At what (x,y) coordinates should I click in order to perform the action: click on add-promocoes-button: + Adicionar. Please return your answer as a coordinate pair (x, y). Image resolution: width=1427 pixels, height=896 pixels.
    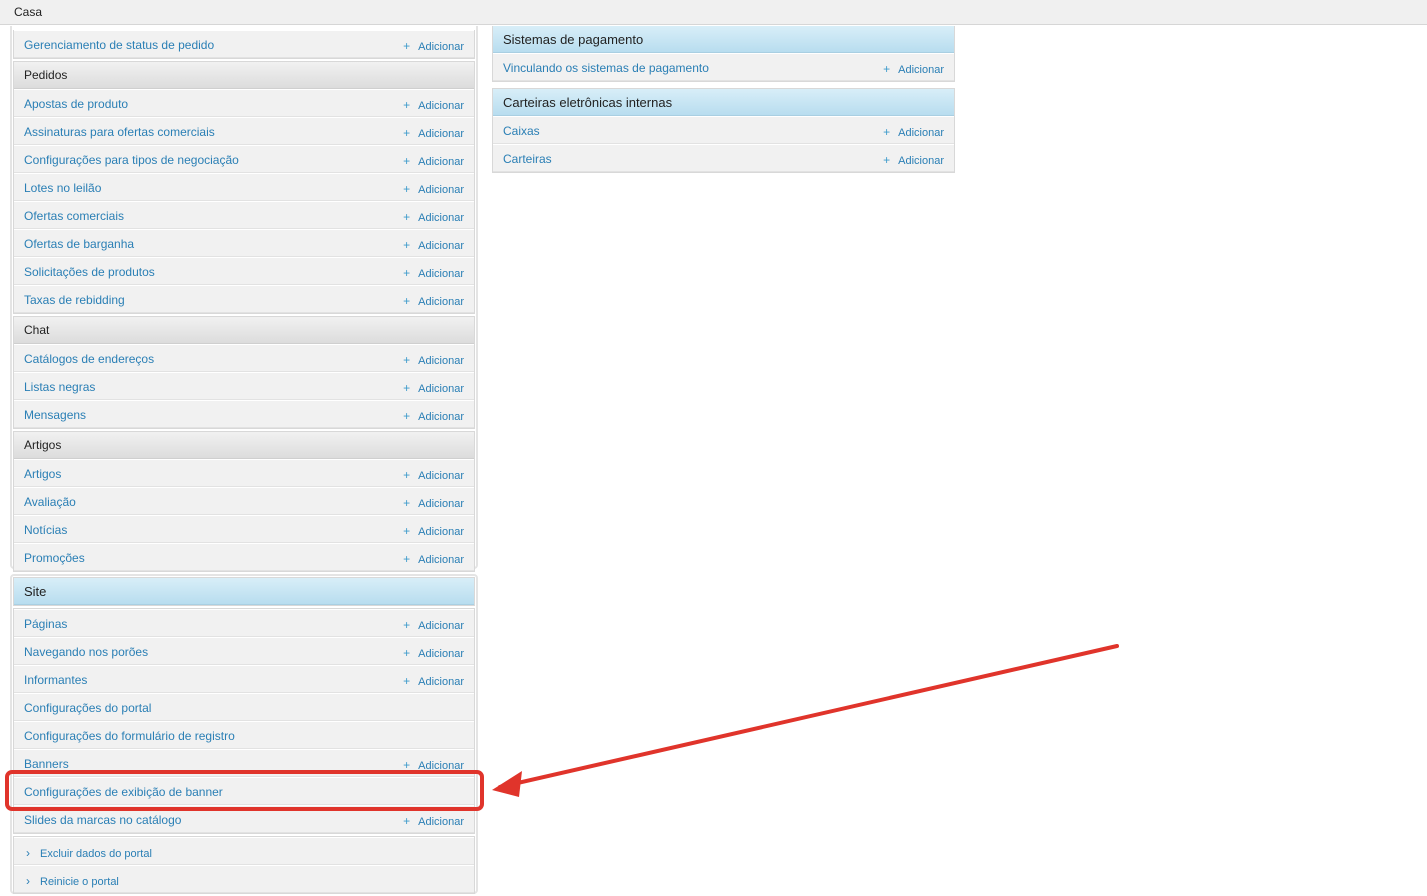
    Looking at the image, I should click on (433, 559).